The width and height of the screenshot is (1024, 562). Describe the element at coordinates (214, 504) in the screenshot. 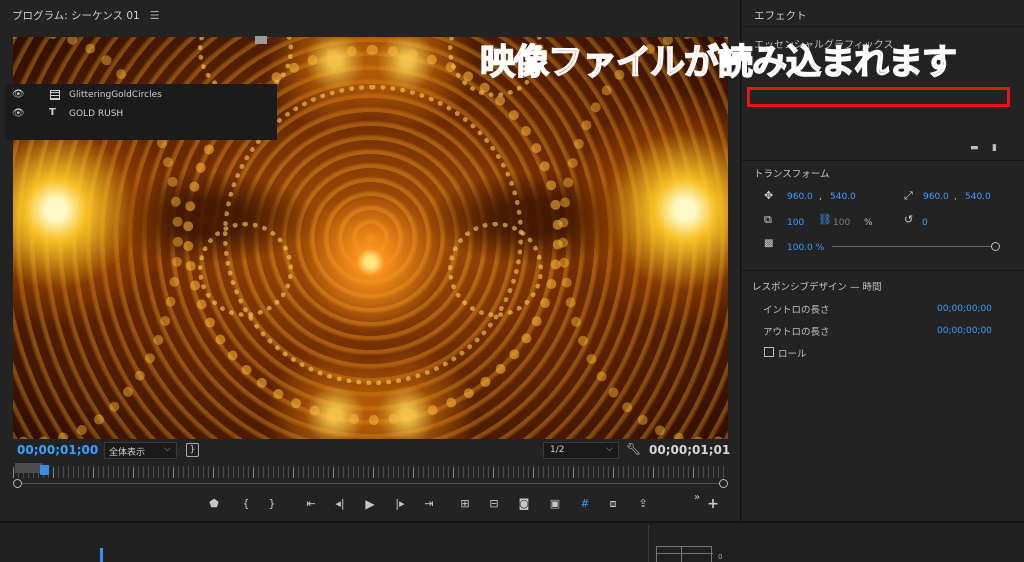

I see `marker-icon: ⬟` at that location.